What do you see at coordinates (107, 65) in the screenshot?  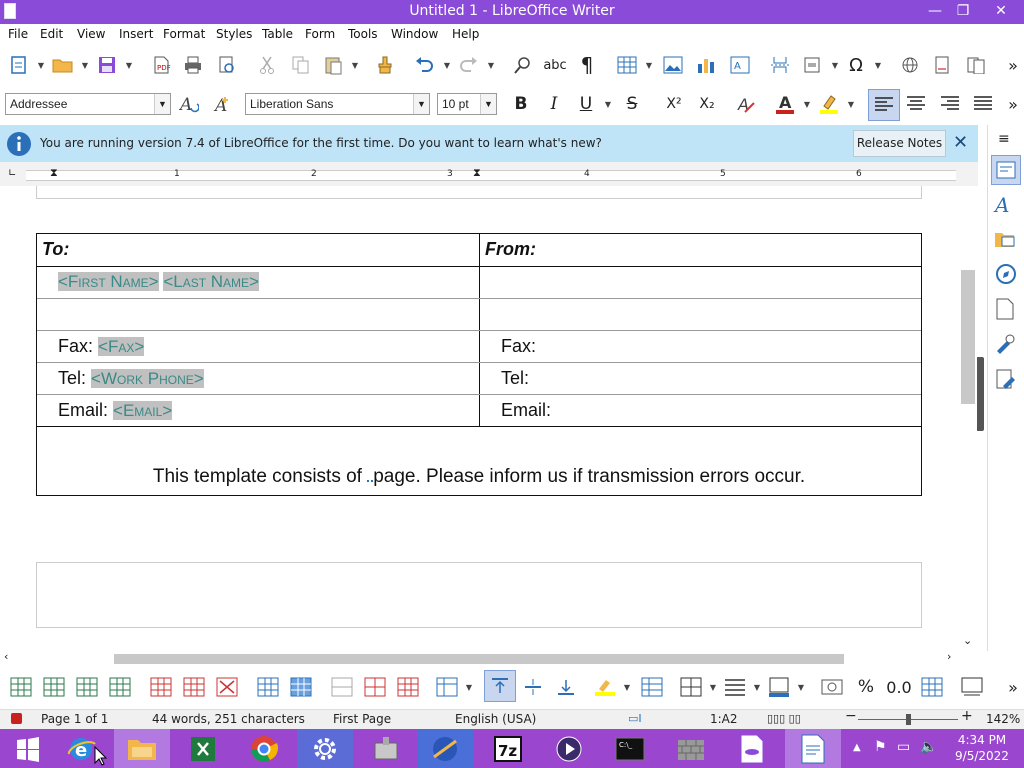 I see `save-icon` at bounding box center [107, 65].